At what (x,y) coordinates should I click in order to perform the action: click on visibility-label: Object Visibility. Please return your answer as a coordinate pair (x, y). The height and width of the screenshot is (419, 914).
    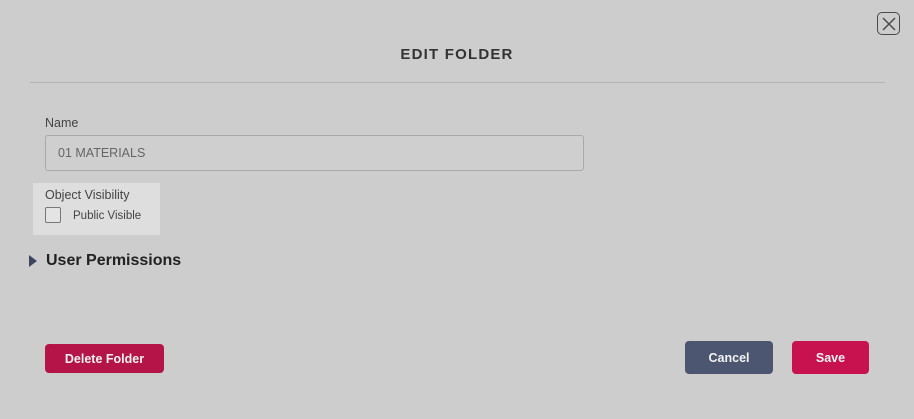
    Looking at the image, I should click on (87, 195).